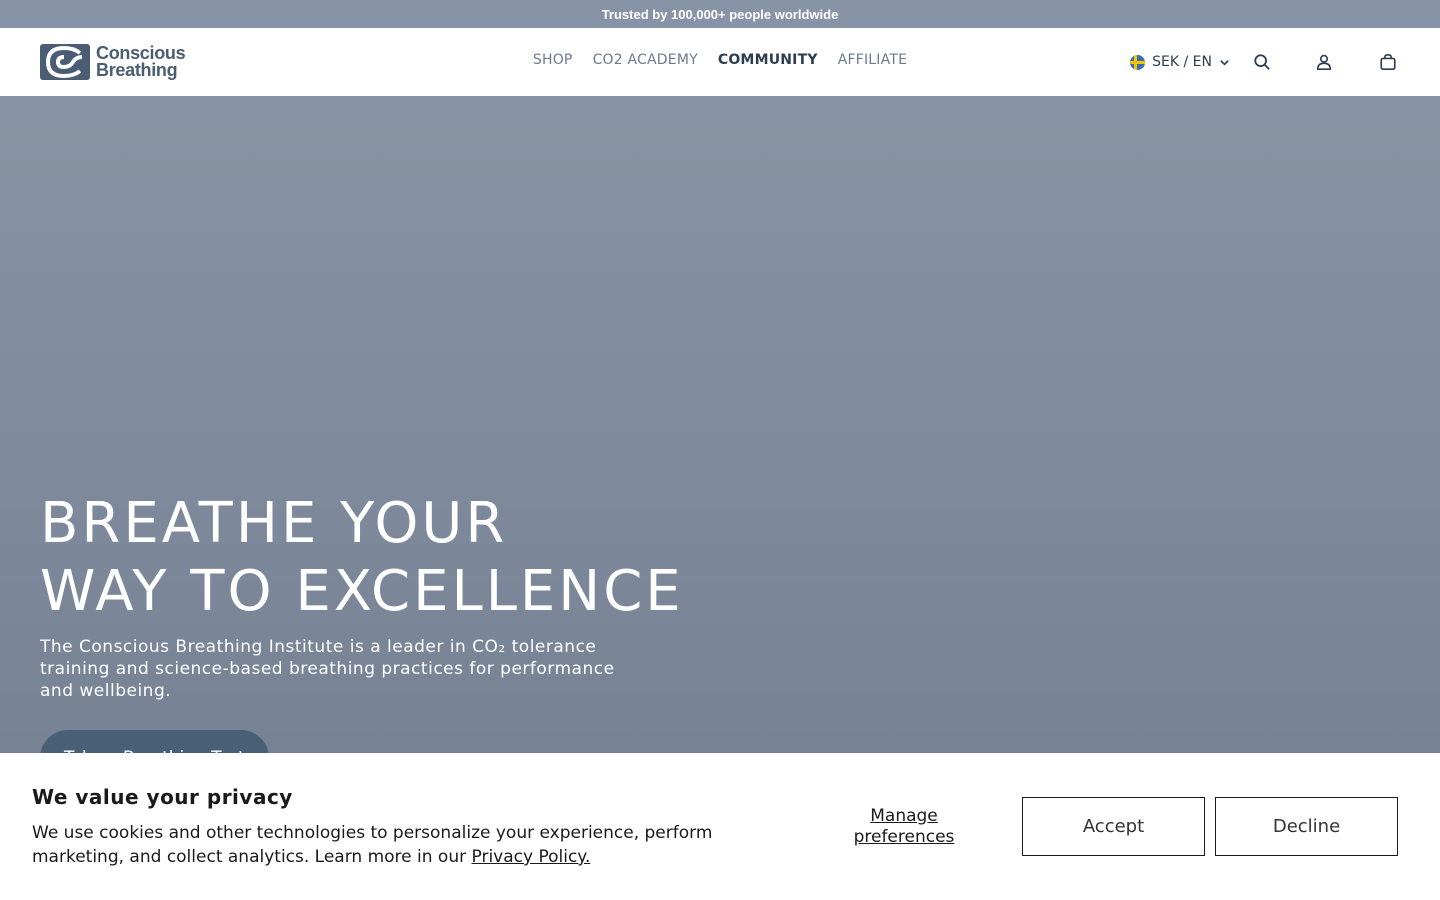  What do you see at coordinates (768, 60) in the screenshot?
I see `nav-community: COMMUNITY` at bounding box center [768, 60].